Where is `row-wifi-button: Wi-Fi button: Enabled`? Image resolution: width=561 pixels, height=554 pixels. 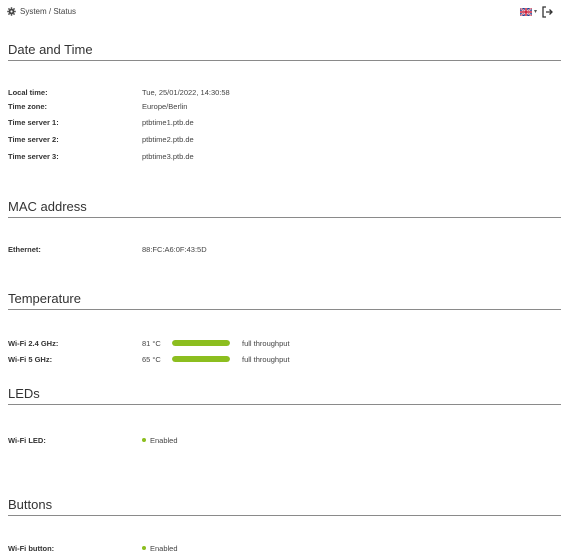 row-wifi-button: Wi-Fi button: Enabled is located at coordinates (93, 548).